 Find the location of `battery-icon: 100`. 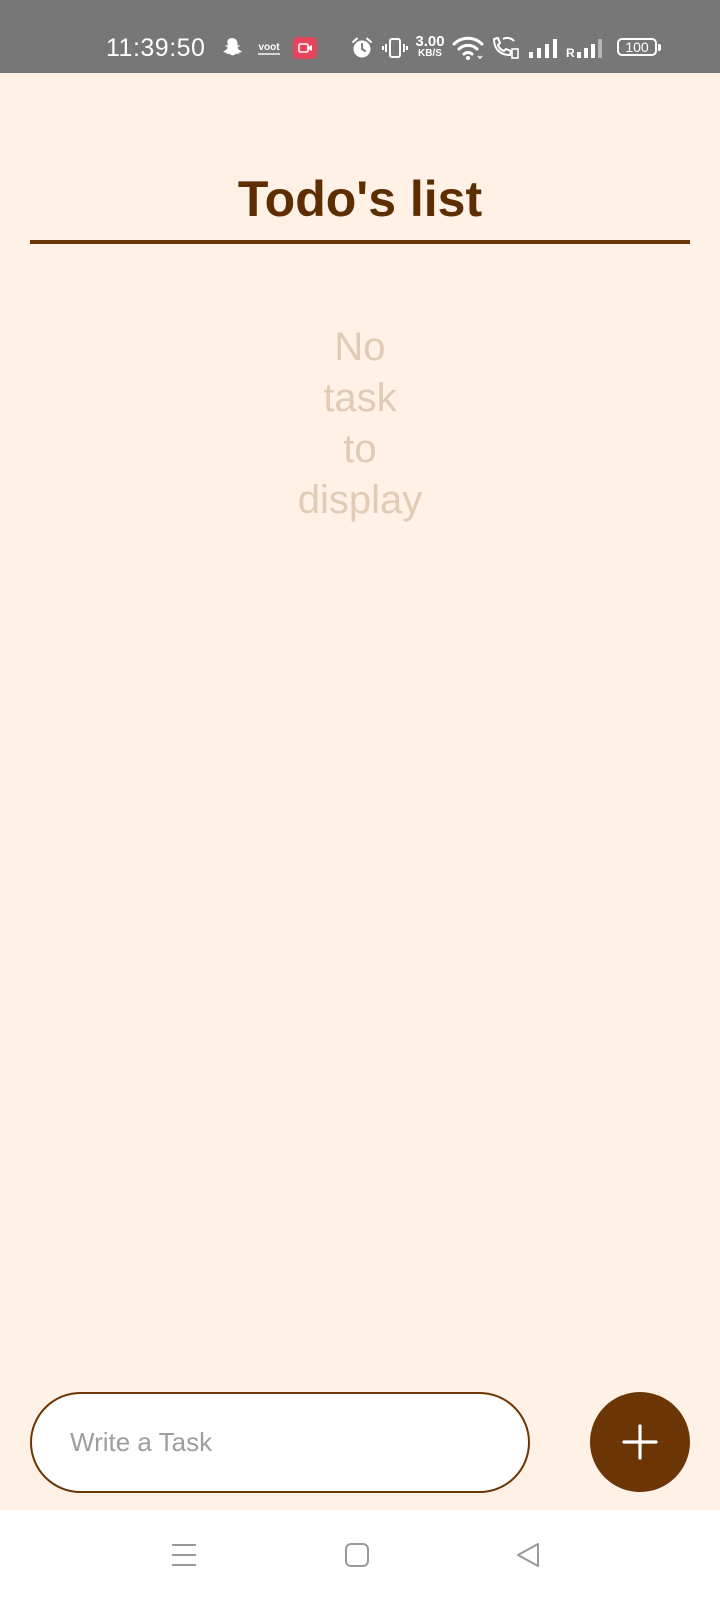

battery-icon: 100 is located at coordinates (639, 47).